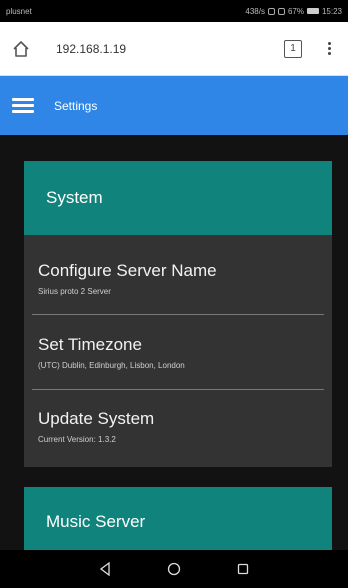 Image resolution: width=348 pixels, height=588 pixels. What do you see at coordinates (243, 569) in the screenshot?
I see `recents-square-icon` at bounding box center [243, 569].